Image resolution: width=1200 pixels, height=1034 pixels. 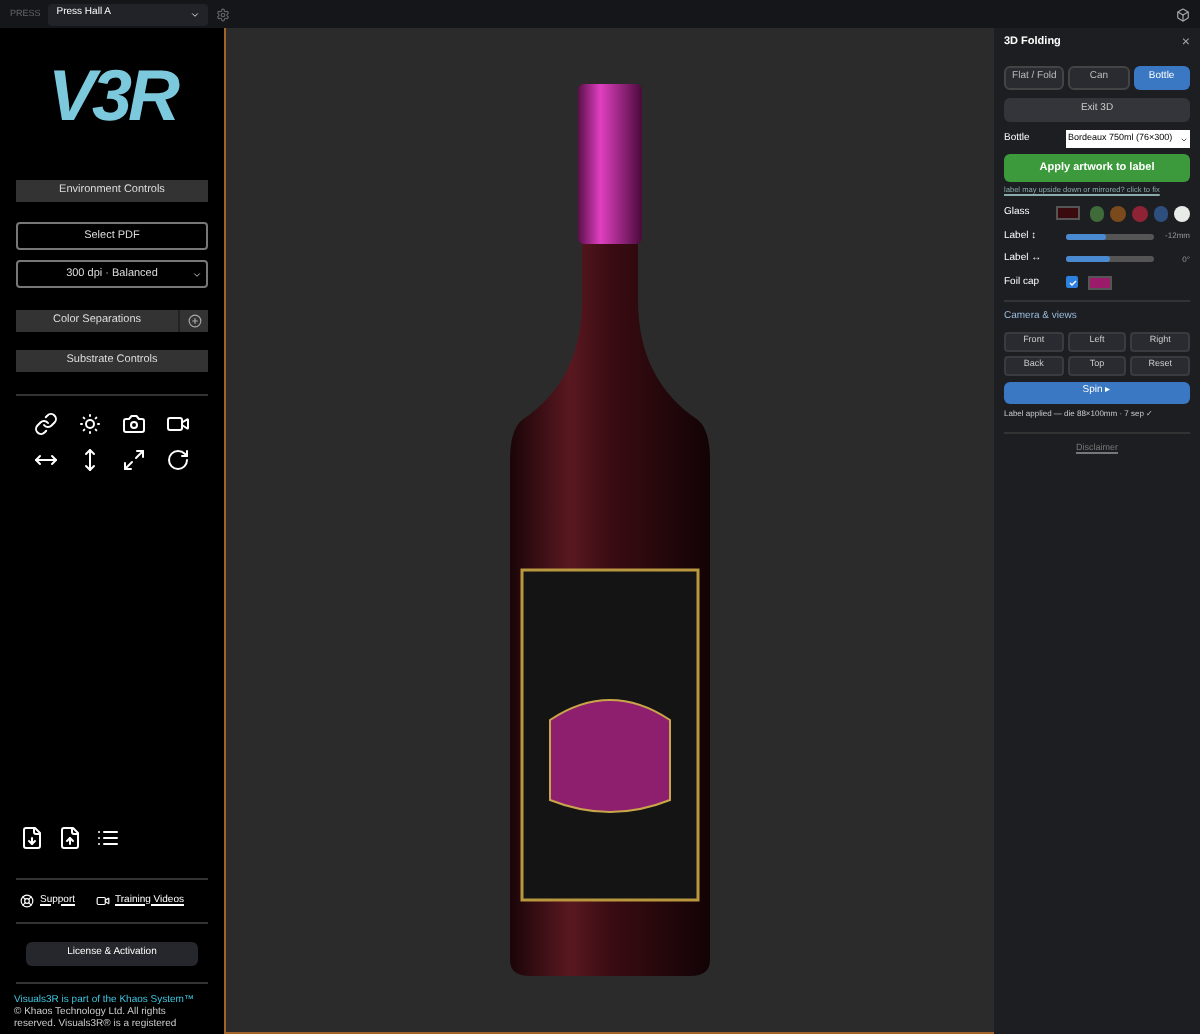 What do you see at coordinates (178, 460) in the screenshot?
I see `rotate-icon` at bounding box center [178, 460].